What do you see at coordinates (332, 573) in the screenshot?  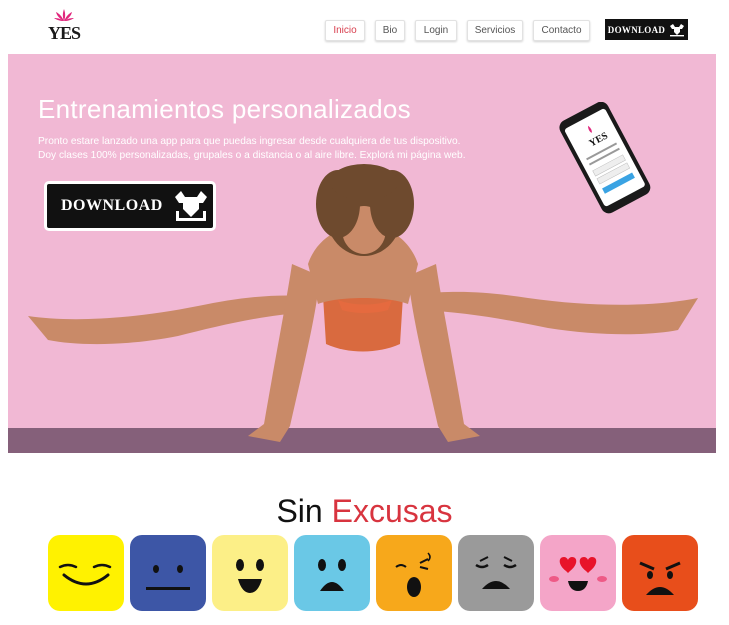 I see `sad-face-icon` at bounding box center [332, 573].